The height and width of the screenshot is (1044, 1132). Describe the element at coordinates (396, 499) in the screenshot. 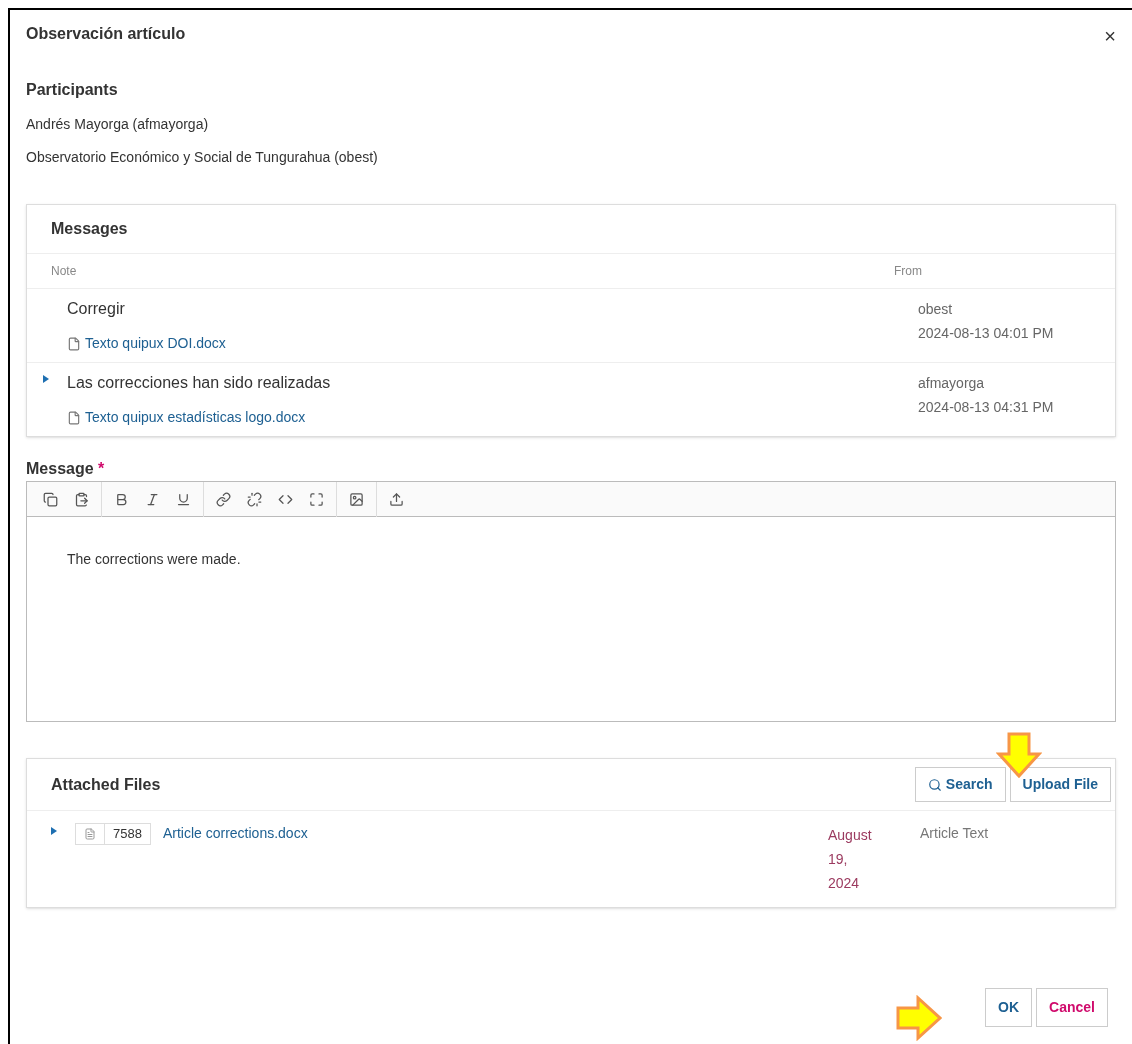

I see `upload-icon` at that location.